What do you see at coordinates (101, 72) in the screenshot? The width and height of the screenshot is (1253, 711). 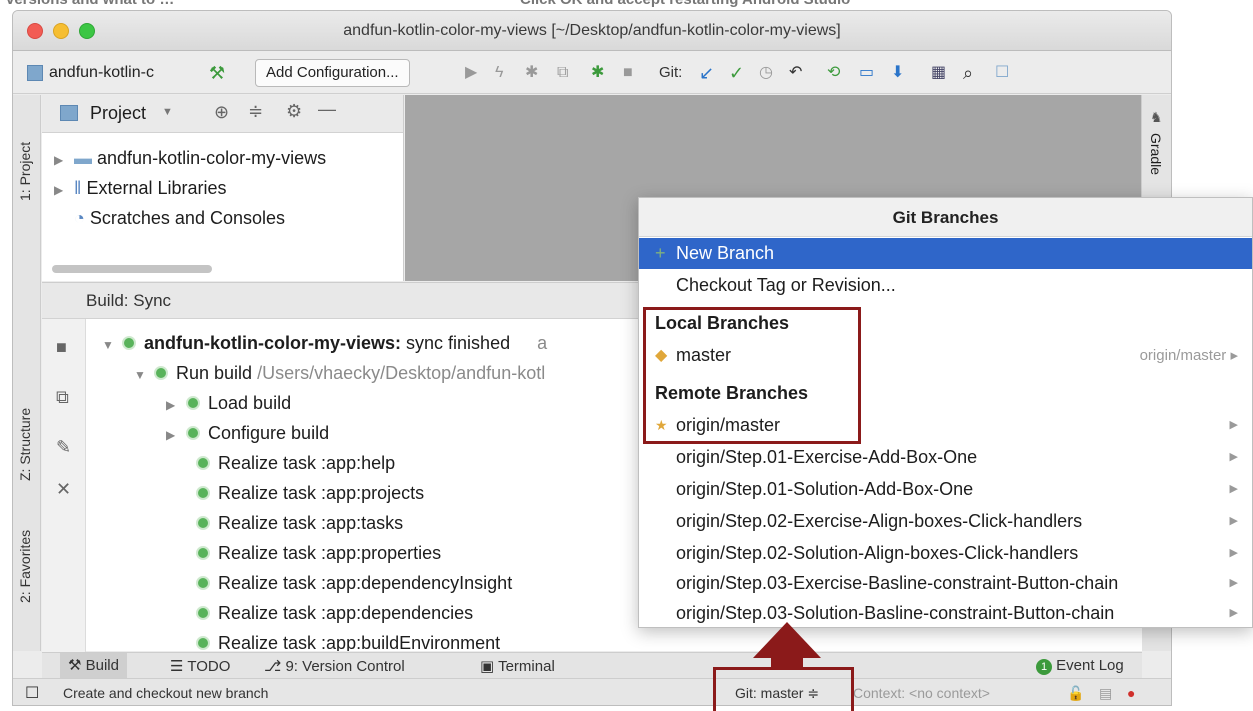 I see `project-selector-label: andfun-kotlin-c` at bounding box center [101, 72].